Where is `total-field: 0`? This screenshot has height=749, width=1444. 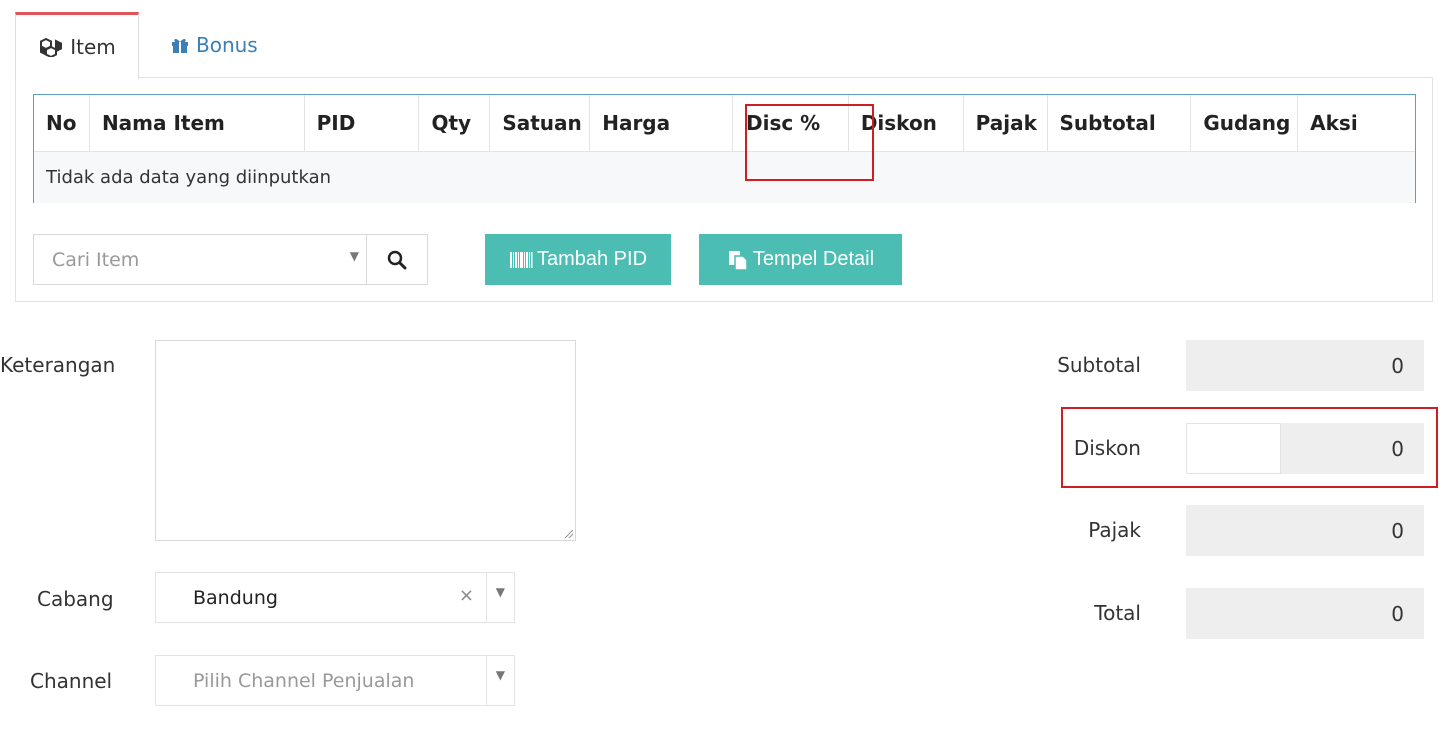 total-field: 0 is located at coordinates (1305, 613).